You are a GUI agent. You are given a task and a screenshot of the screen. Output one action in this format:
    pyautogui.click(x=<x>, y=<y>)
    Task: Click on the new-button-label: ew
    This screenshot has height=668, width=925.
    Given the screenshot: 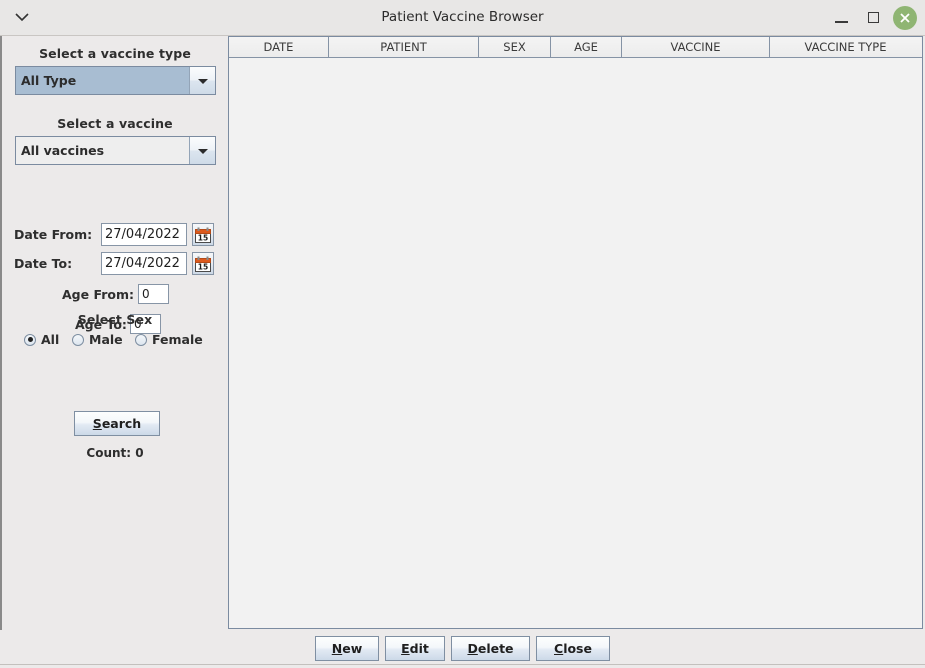 What is the action you would take?
    pyautogui.click(x=352, y=648)
    